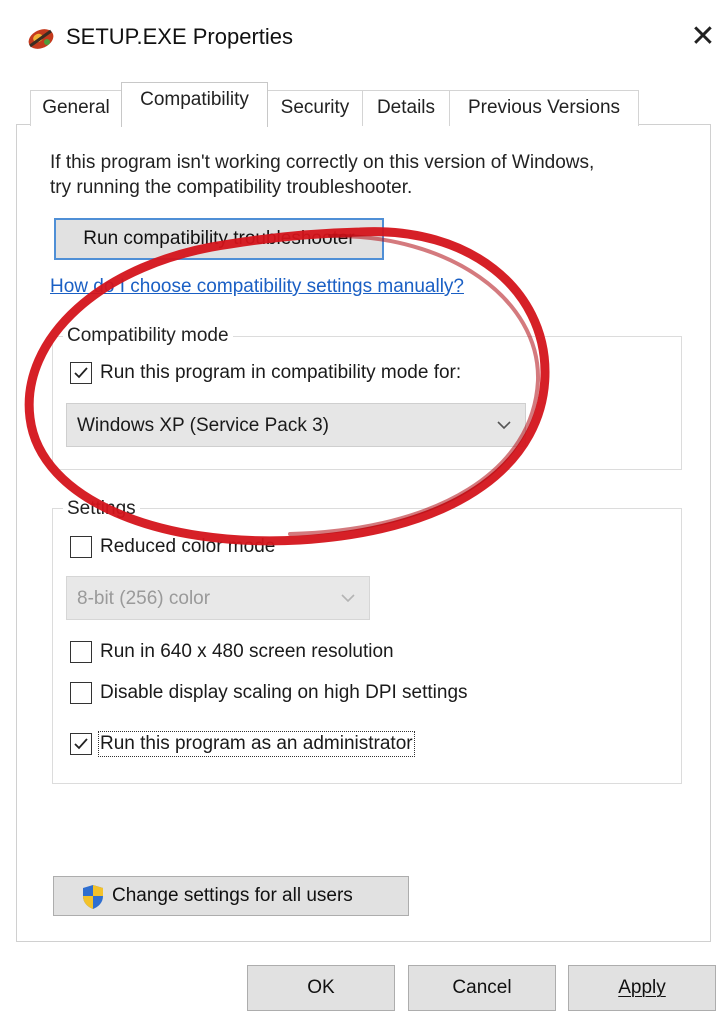 Image resolution: width=723 pixels, height=1017 pixels. Describe the element at coordinates (41, 39) in the screenshot. I see `setup-app-icon` at that location.